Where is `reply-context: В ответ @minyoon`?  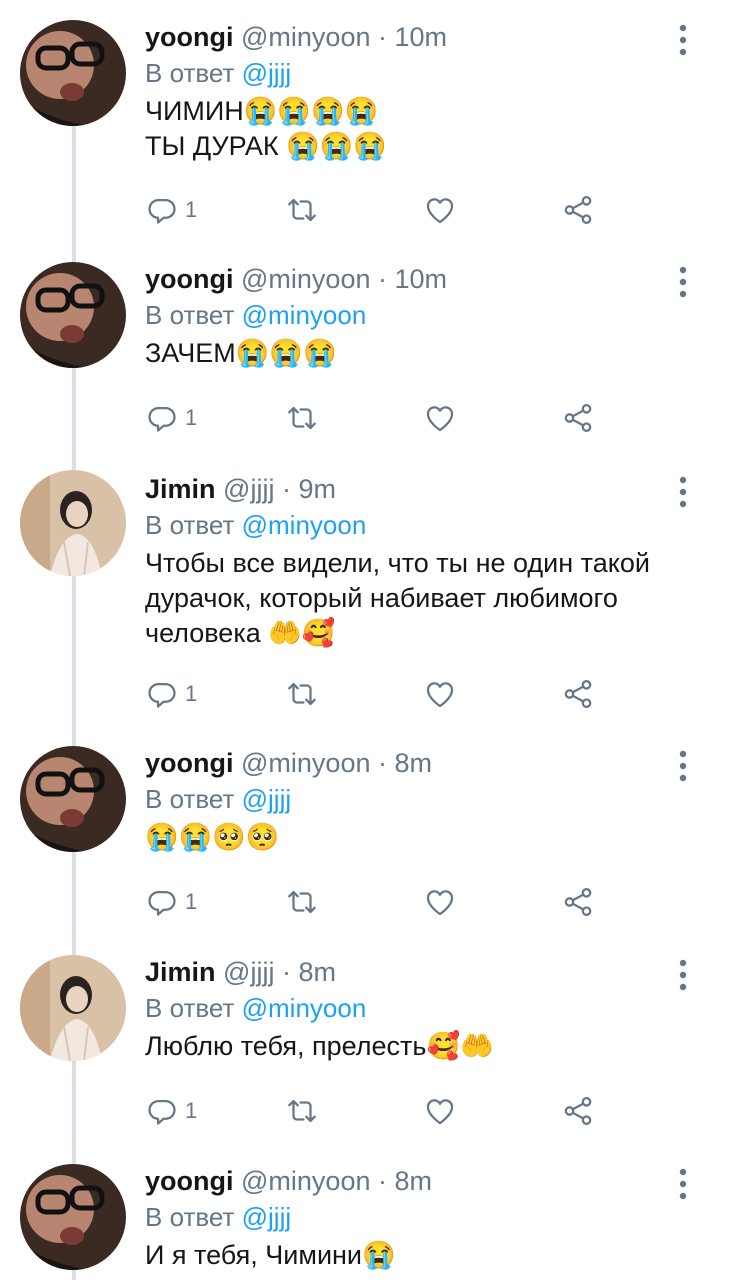 reply-context: В ответ @minyoon is located at coordinates (255, 1008).